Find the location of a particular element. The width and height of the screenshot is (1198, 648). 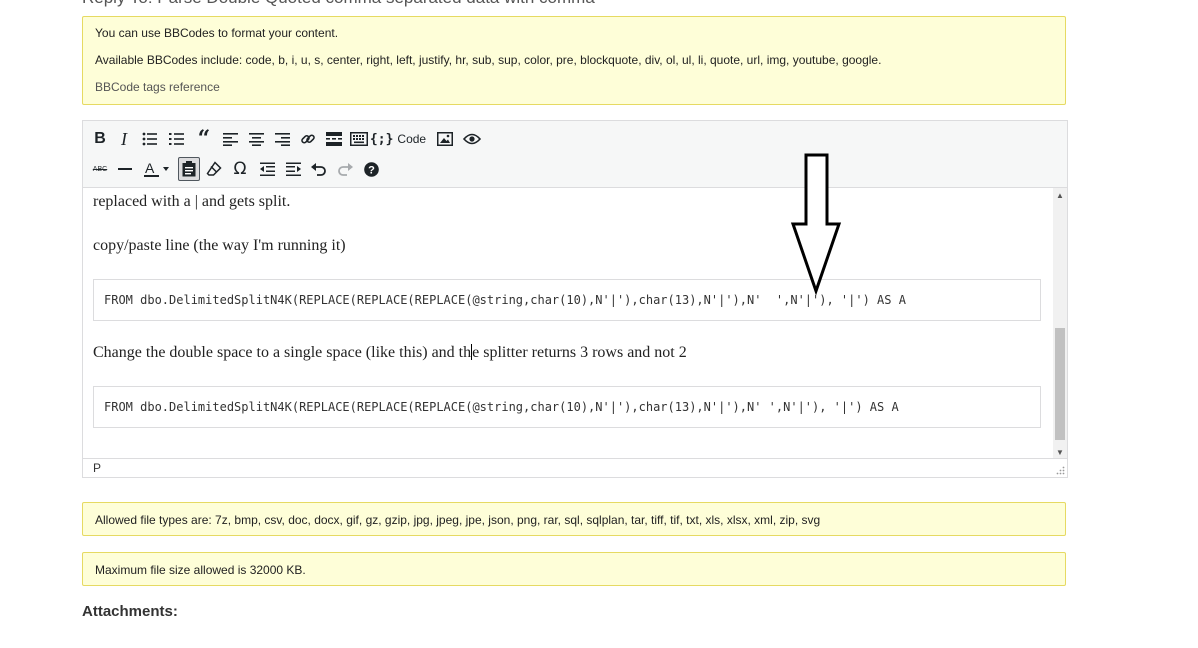

blockquote-icon: “ is located at coordinates (204, 139).